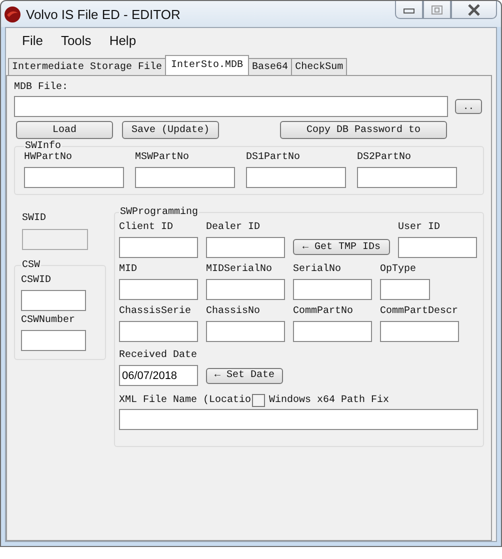  I want to click on field-label: DS1PartNo, so click(274, 158).